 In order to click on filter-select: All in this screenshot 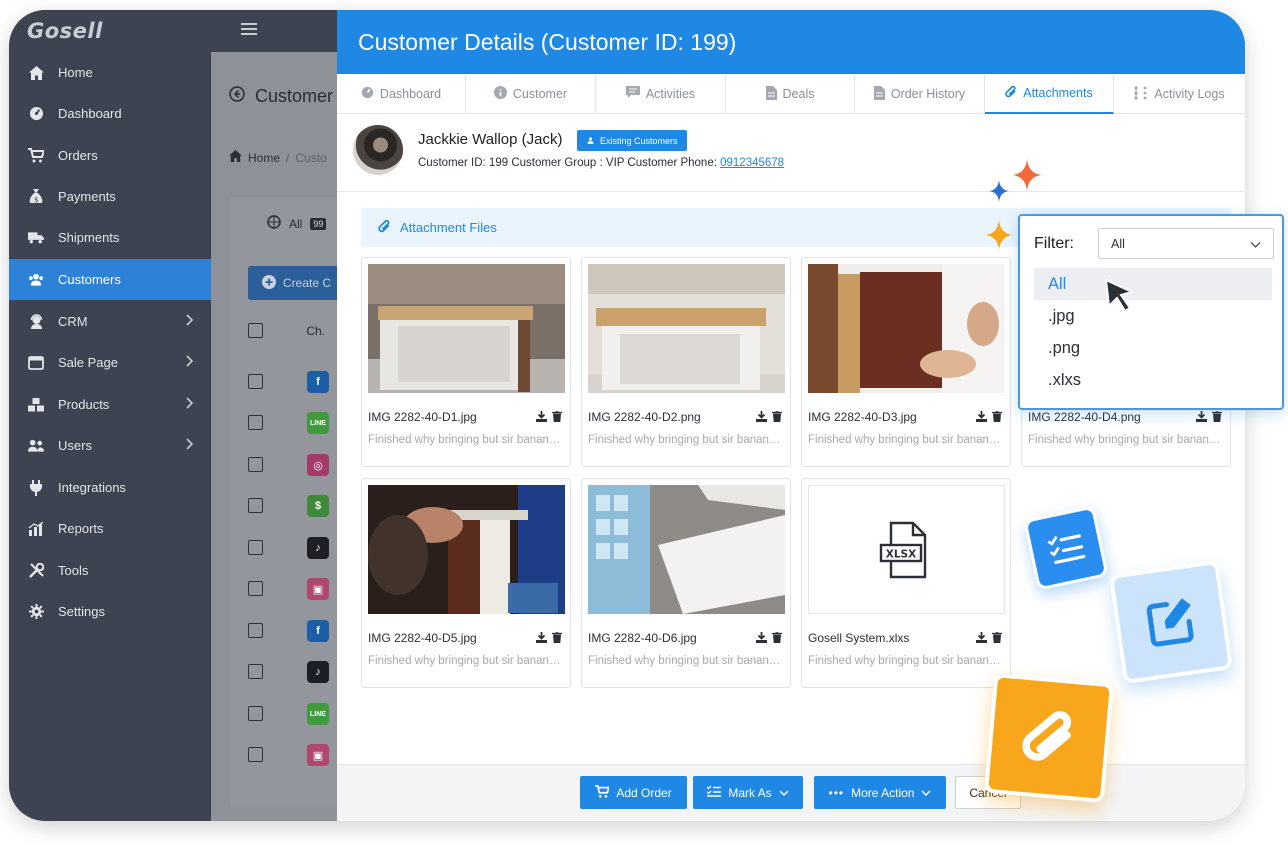, I will do `click(1186, 243)`.